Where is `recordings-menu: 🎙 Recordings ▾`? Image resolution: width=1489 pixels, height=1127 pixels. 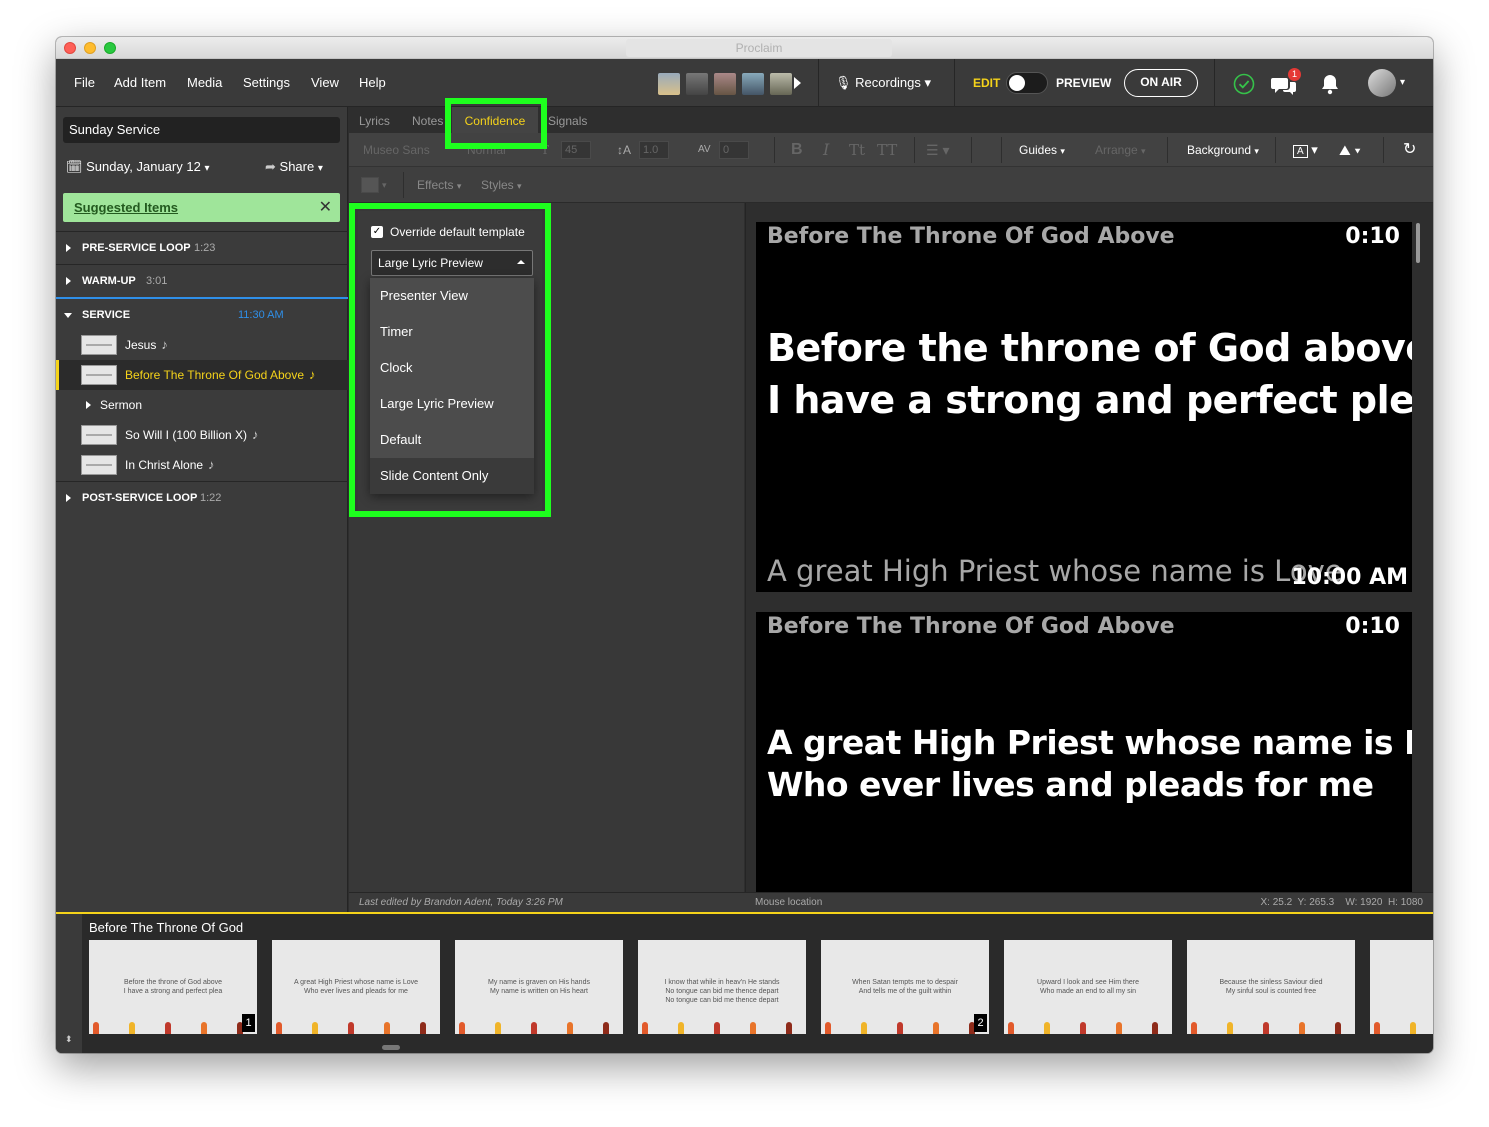 recordings-menu: 🎙 Recordings ▾ is located at coordinates (883, 83).